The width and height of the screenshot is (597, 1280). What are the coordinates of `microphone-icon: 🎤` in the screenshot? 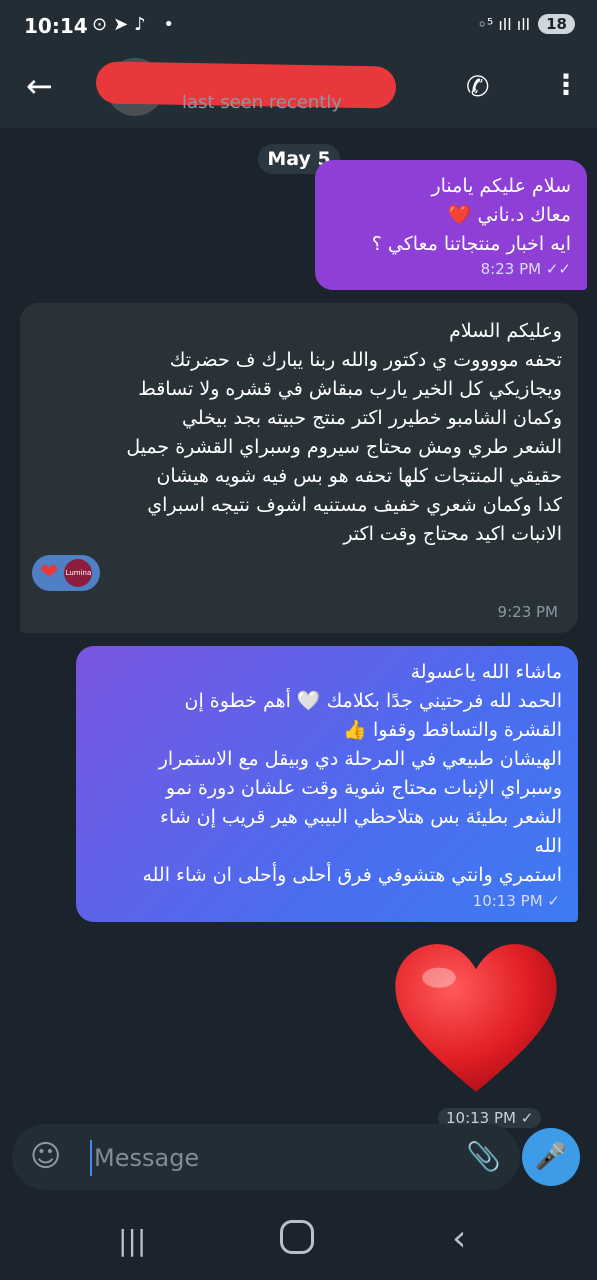 It's located at (551, 1157).